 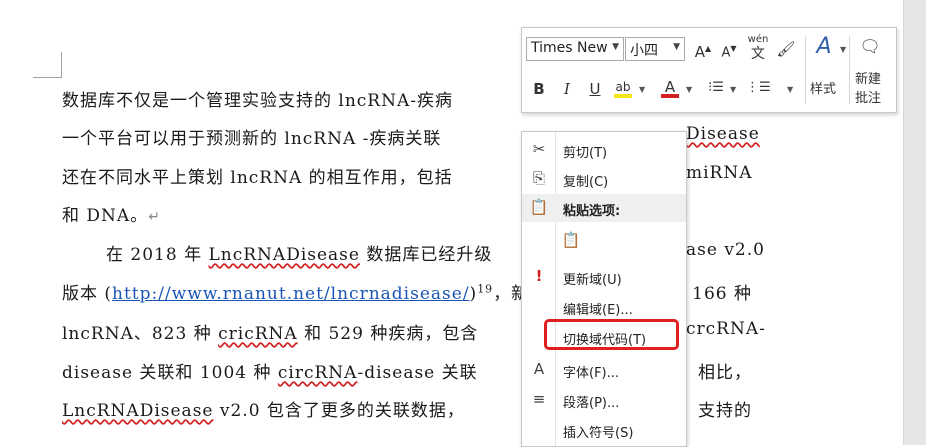 I want to click on document-line: LncRNADisease v2.0 包含了更多的关联数据， 支持的, so click(x=406, y=408).